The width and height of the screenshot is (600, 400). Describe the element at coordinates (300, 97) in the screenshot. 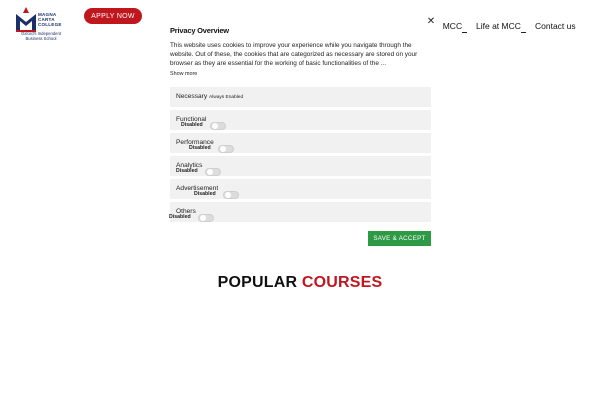

I see `cookie-category-necessary: Necessary Always Enabled` at that location.